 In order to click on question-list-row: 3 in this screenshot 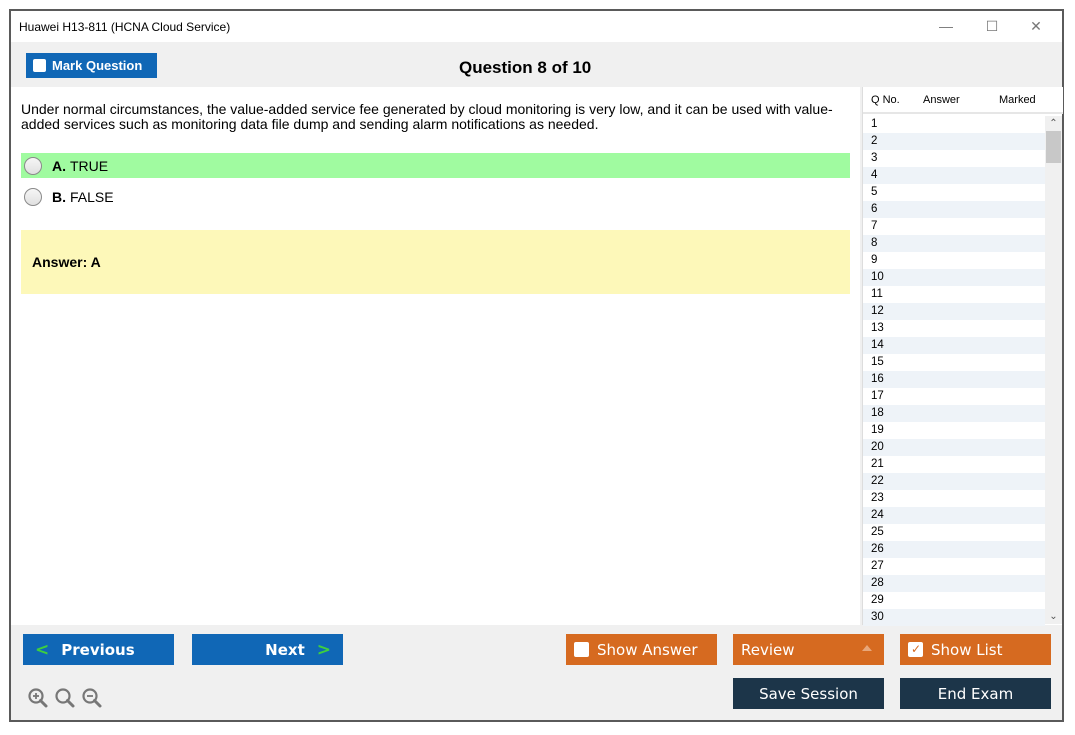, I will do `click(954, 158)`.